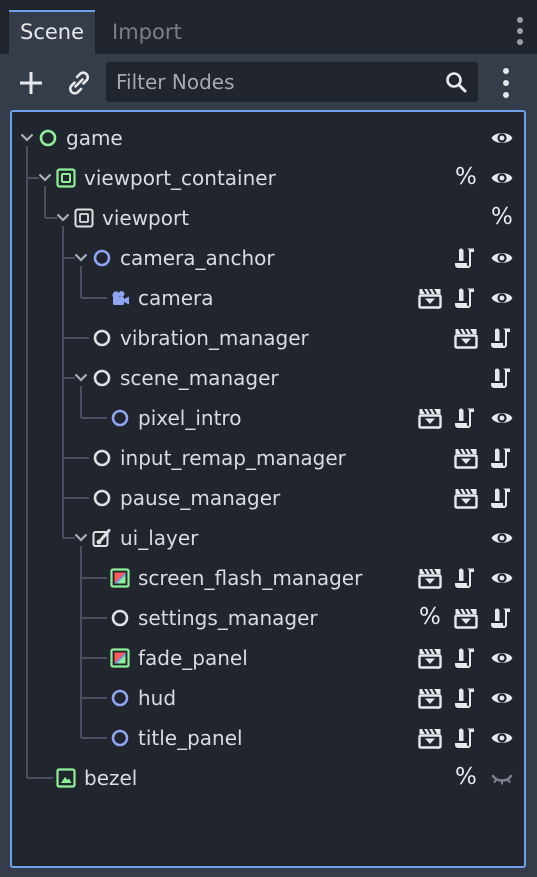 The width and height of the screenshot is (537, 877). I want to click on tree-row-title-panel: title_panel, so click(268, 738).